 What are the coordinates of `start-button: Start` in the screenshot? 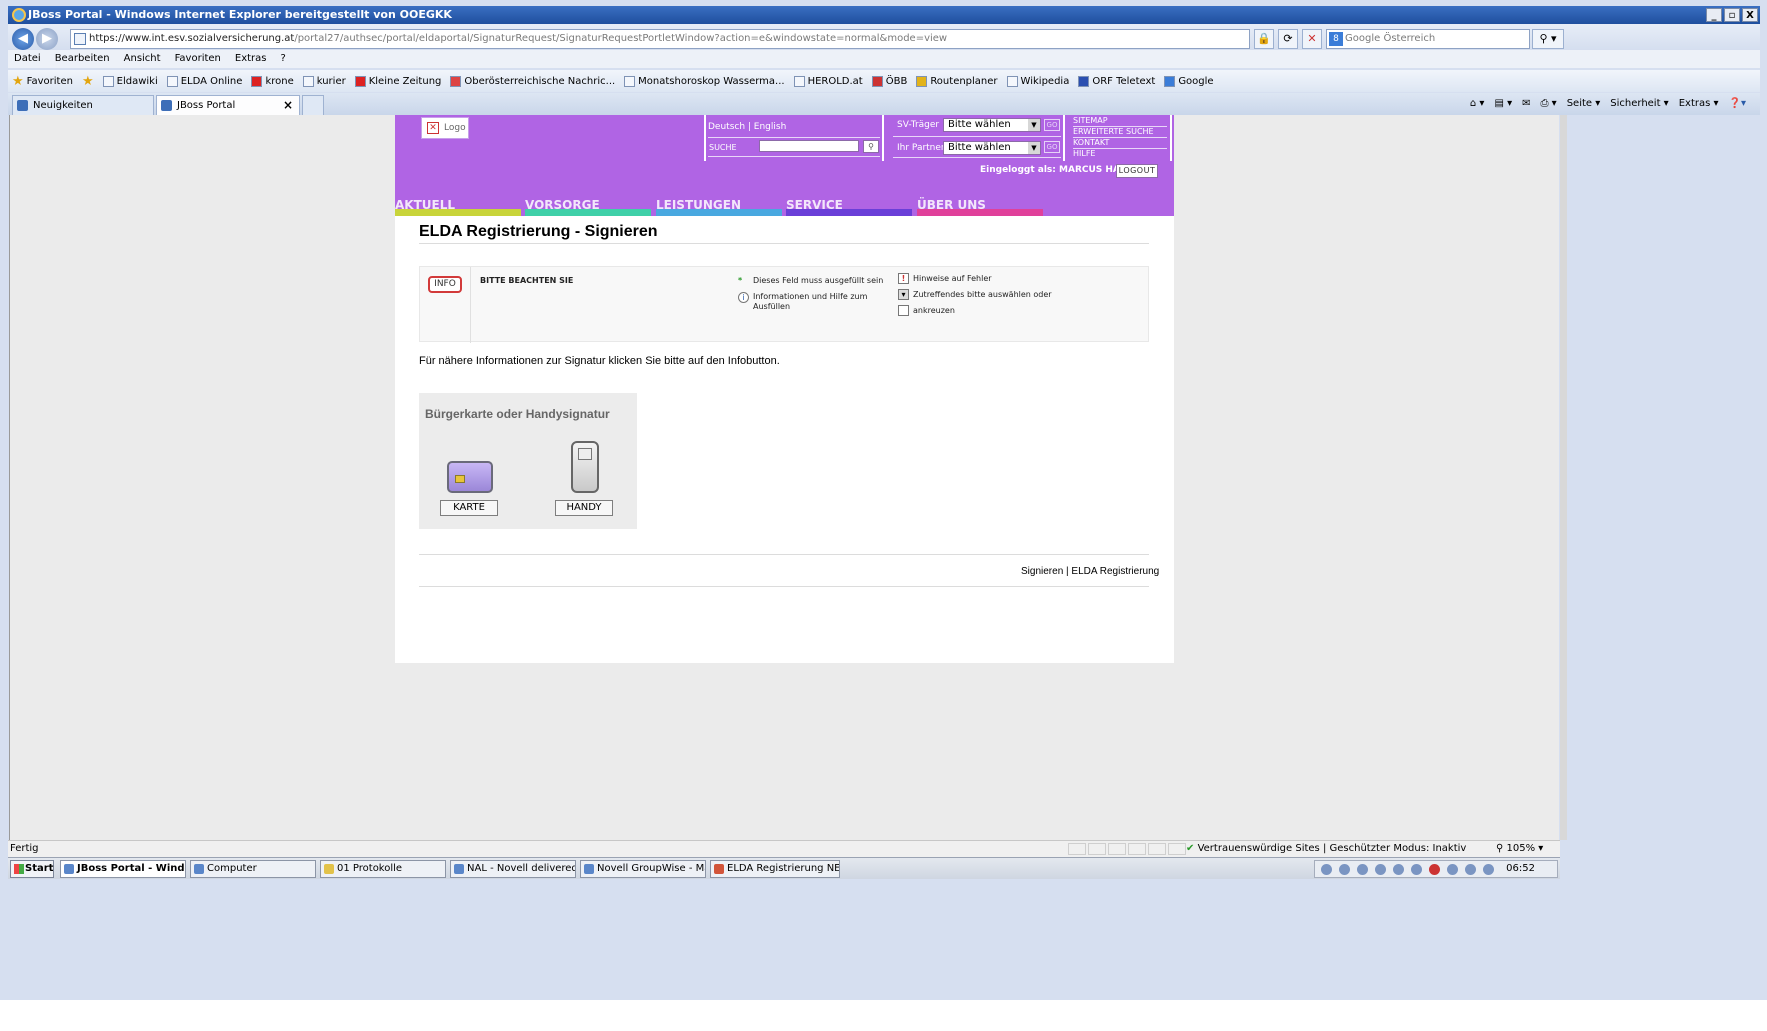 It's located at (32, 869).